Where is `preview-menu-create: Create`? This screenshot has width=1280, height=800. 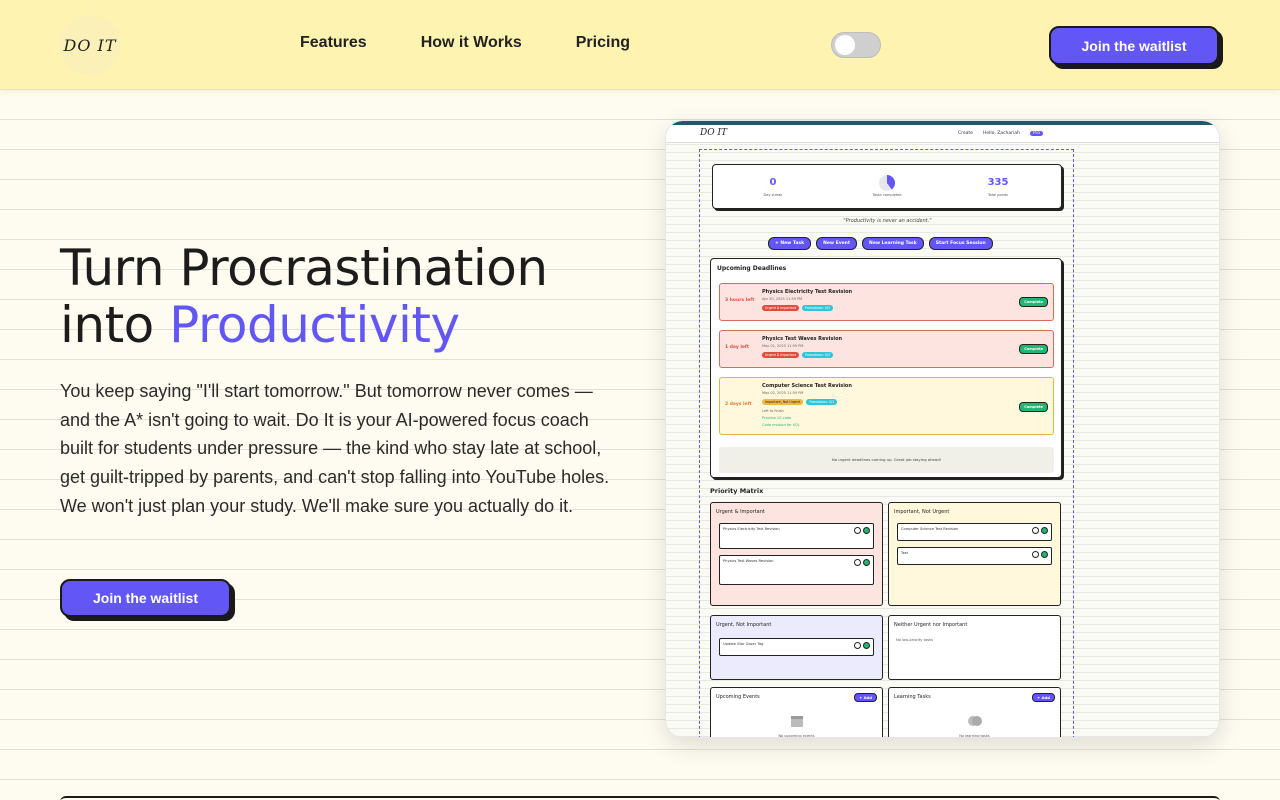 preview-menu-create: Create is located at coordinates (965, 133).